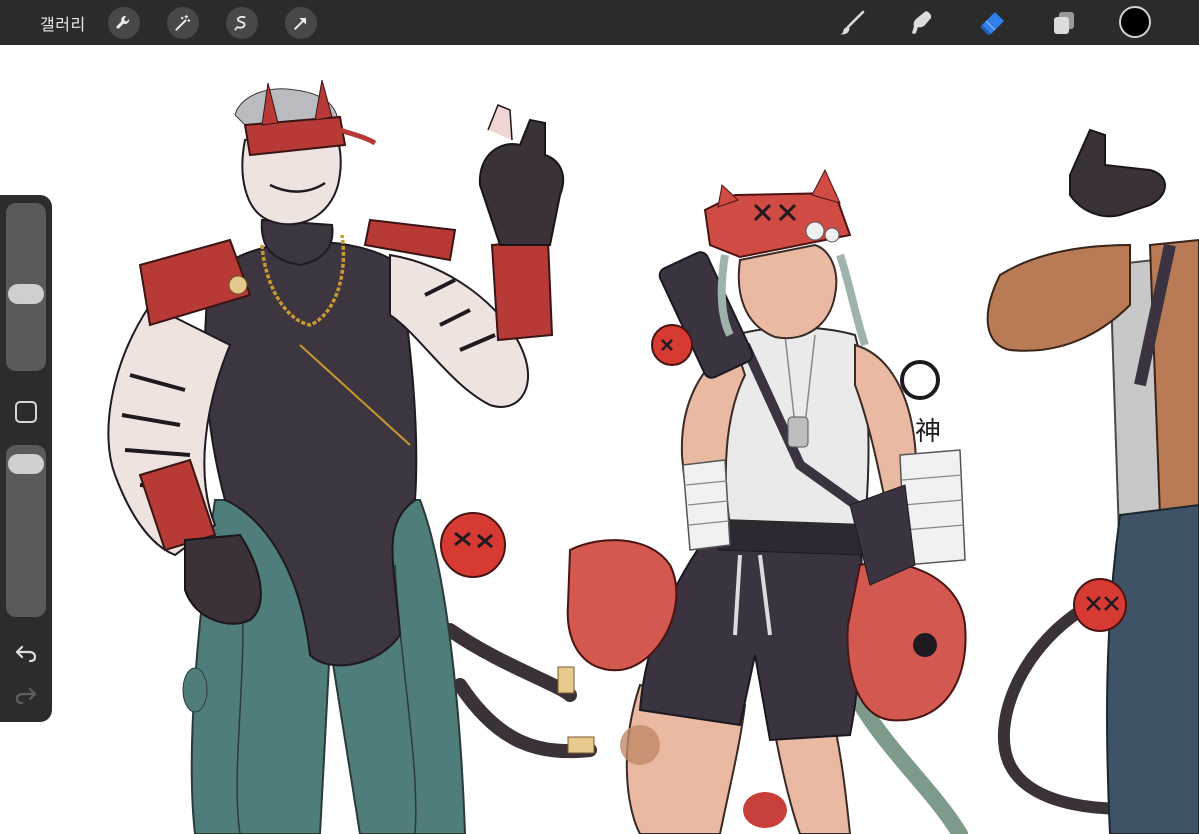 The height and width of the screenshot is (834, 1199). I want to click on undo-icon, so click(26, 653).